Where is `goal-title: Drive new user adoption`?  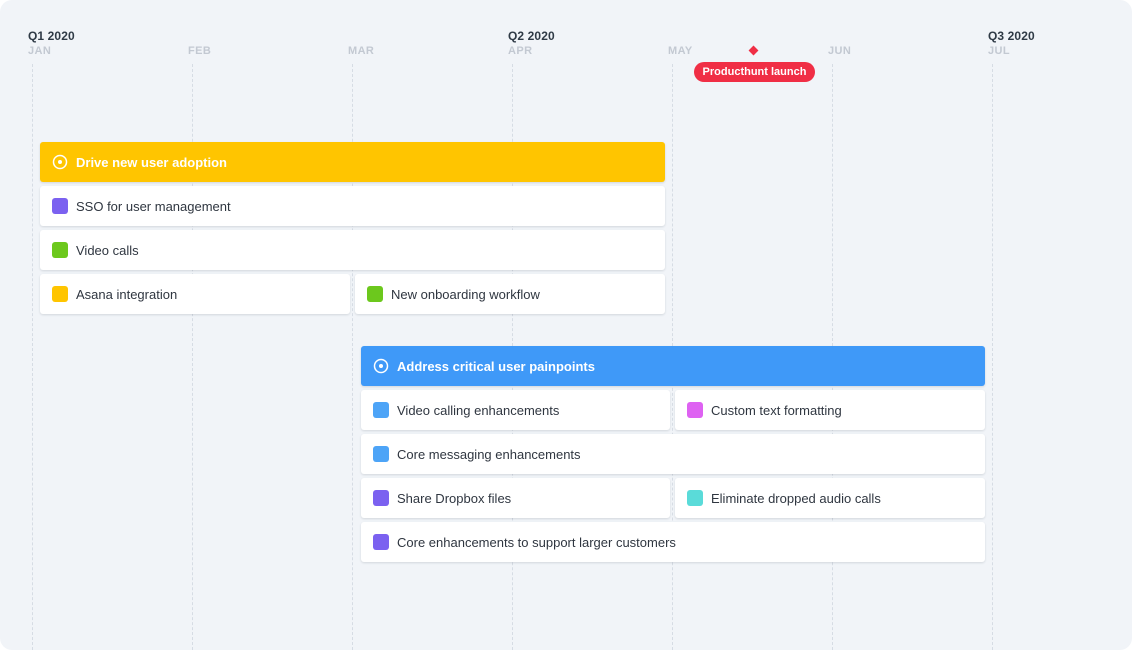
goal-title: Drive new user adoption is located at coordinates (151, 162).